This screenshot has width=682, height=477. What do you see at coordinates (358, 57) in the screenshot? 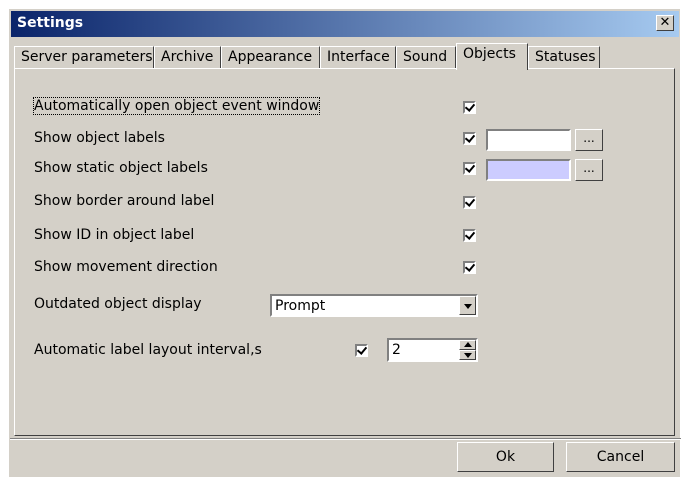
I see `tab-interface: Interface` at bounding box center [358, 57].